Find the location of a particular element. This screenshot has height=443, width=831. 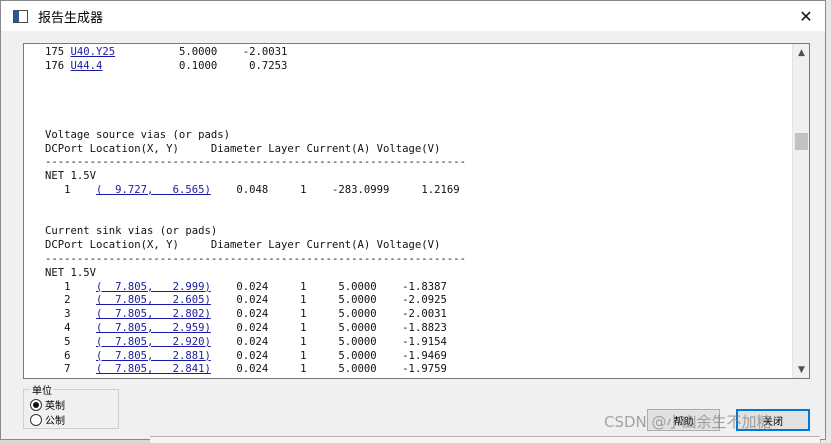

report-text: Voltage source vias (or pads) is located at coordinates (137, 134).